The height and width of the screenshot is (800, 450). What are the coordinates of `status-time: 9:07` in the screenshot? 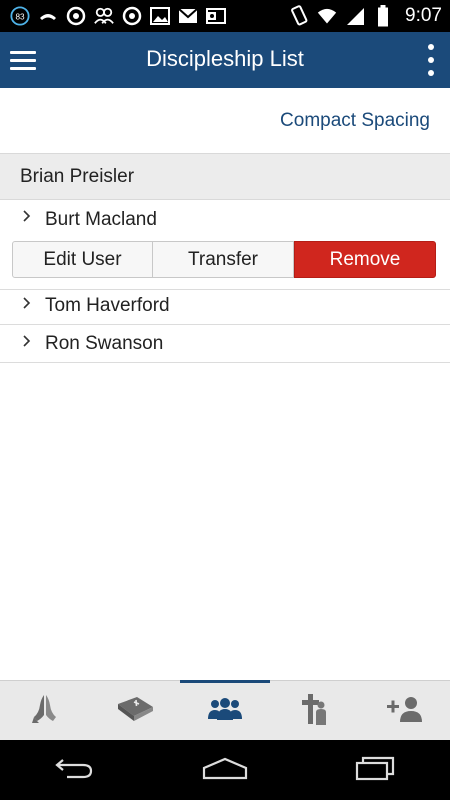 It's located at (423, 15).